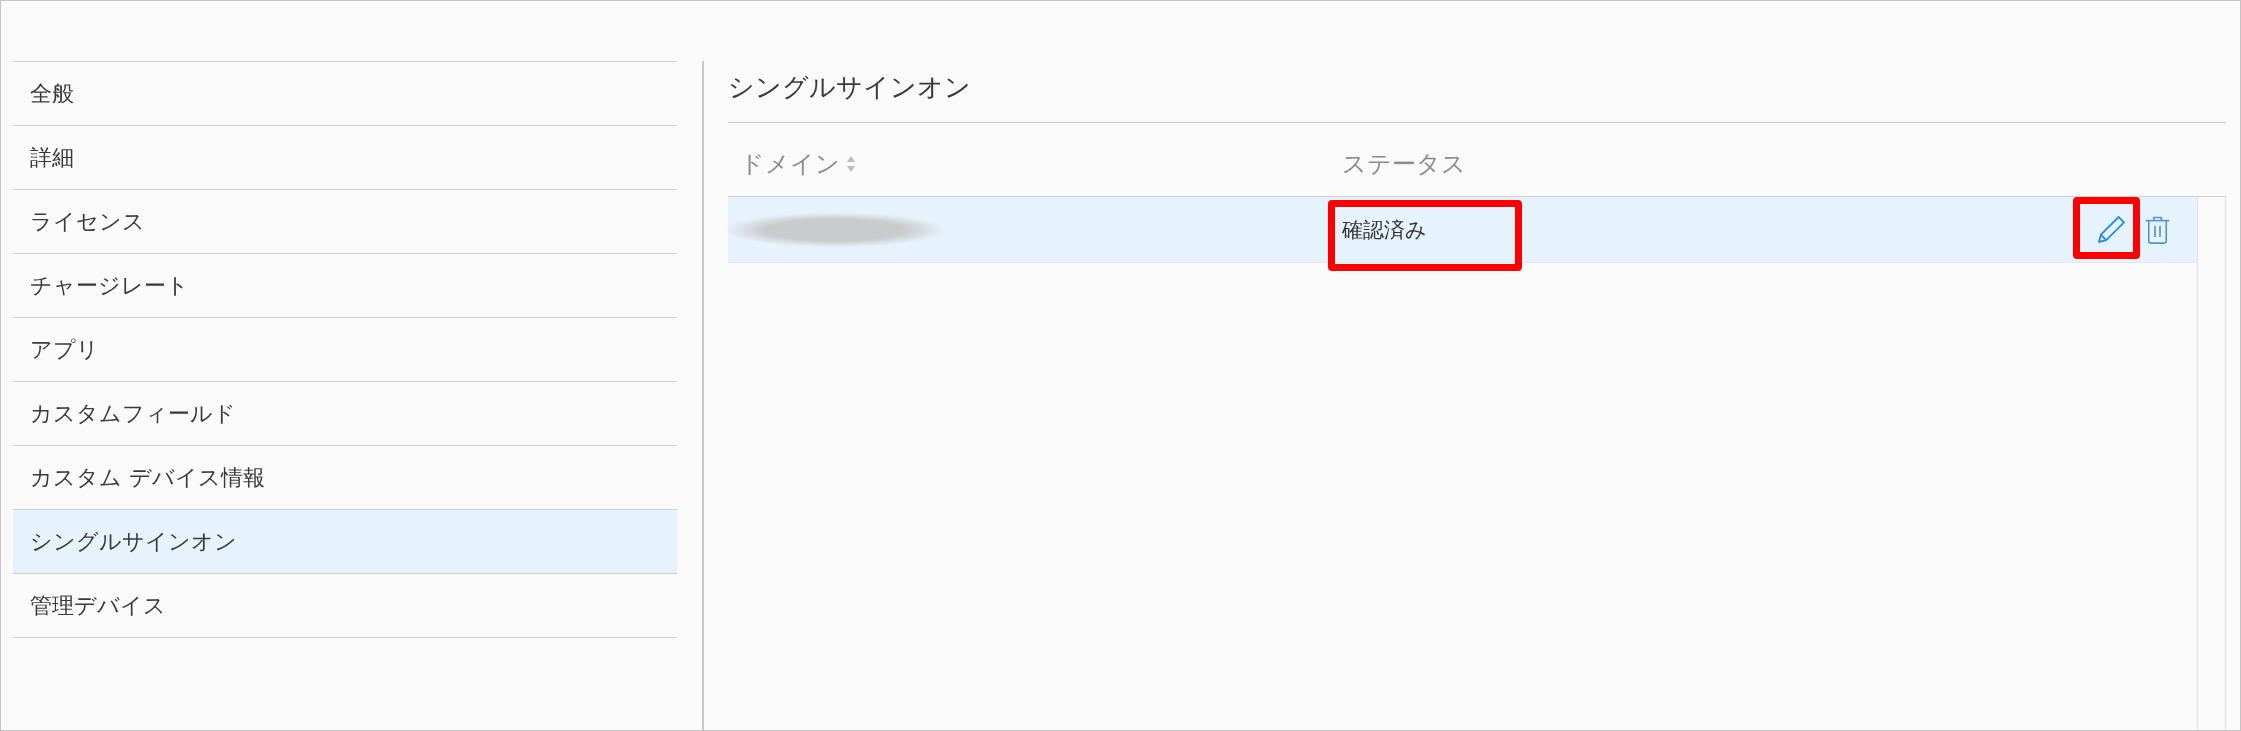 This screenshot has height=731, width=2241. What do you see at coordinates (345, 286) in the screenshot?
I see `sidebar-item: チャージレート` at bounding box center [345, 286].